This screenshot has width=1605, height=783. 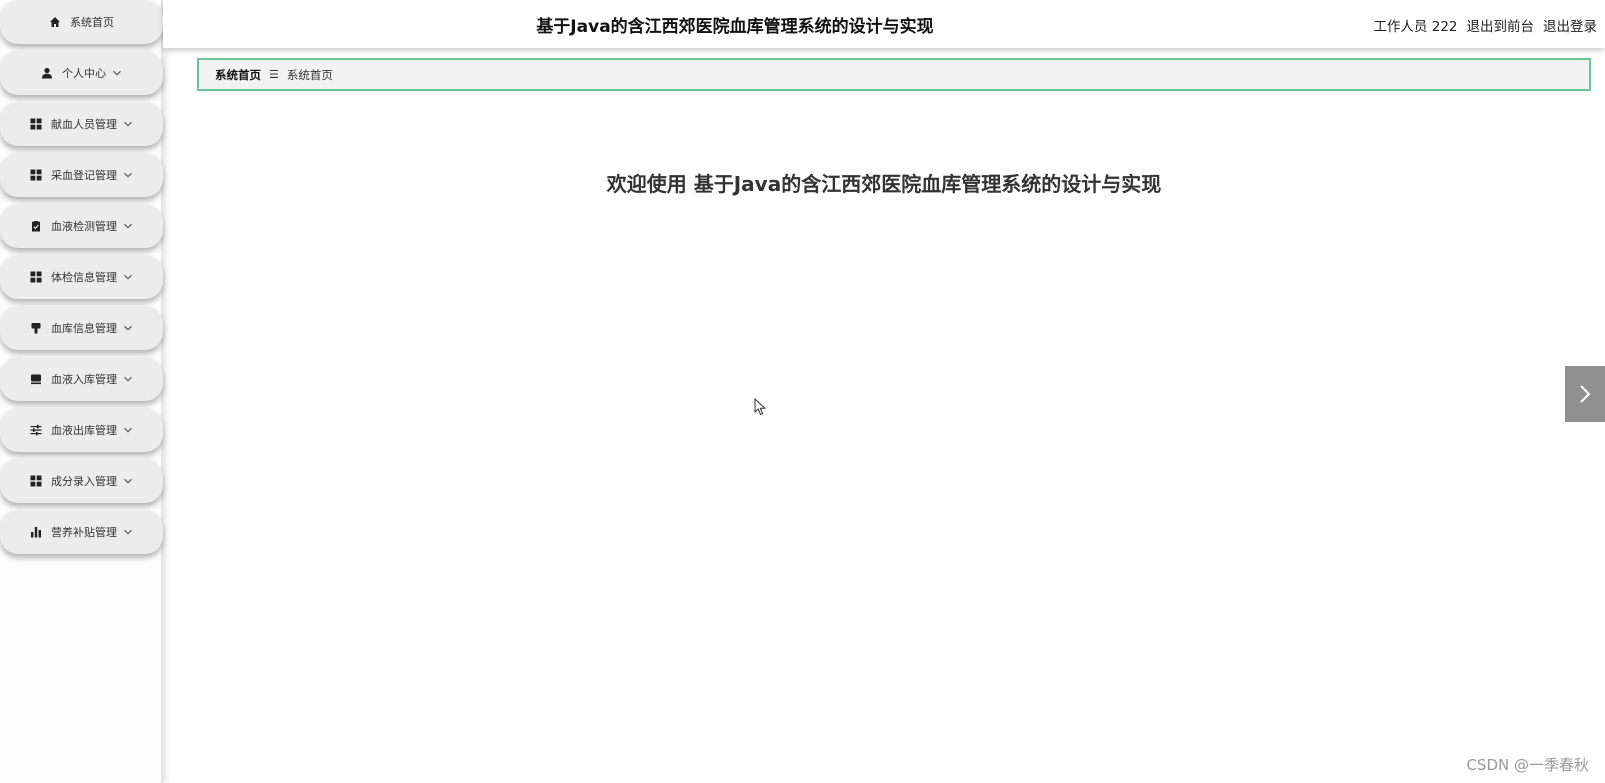 I want to click on sidebar-item-physical-exam: 体检信息管理, so click(x=81, y=277).